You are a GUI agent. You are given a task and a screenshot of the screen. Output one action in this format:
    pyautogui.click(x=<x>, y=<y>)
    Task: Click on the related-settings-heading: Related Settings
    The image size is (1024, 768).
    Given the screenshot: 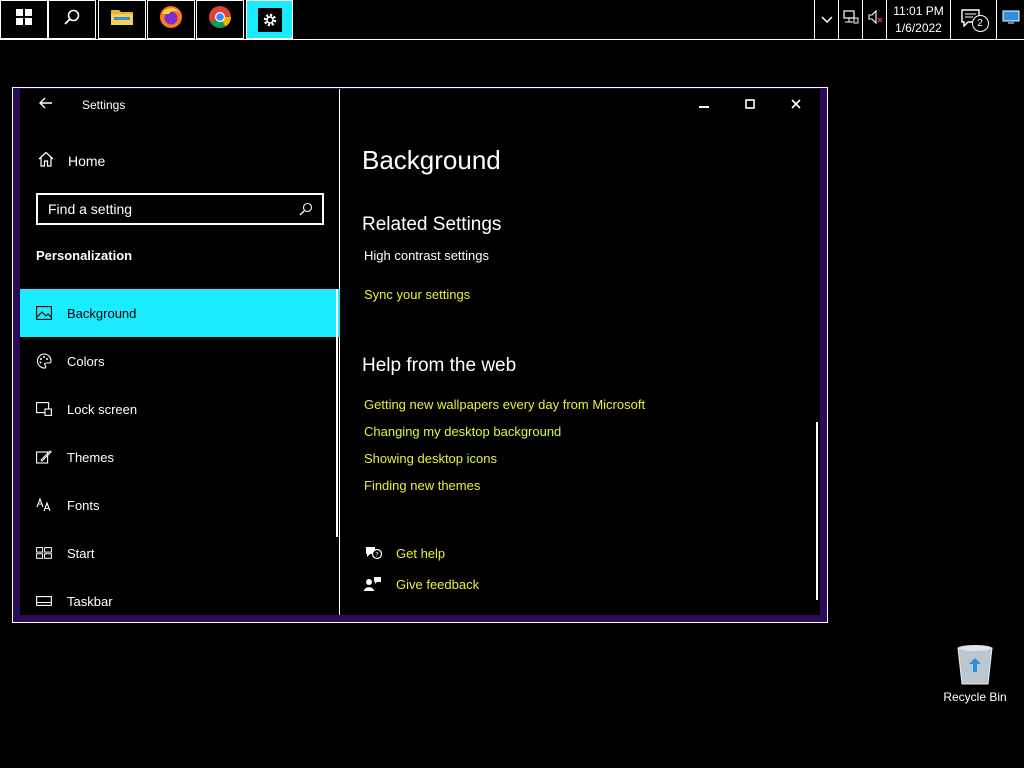 What is the action you would take?
    pyautogui.click(x=432, y=224)
    